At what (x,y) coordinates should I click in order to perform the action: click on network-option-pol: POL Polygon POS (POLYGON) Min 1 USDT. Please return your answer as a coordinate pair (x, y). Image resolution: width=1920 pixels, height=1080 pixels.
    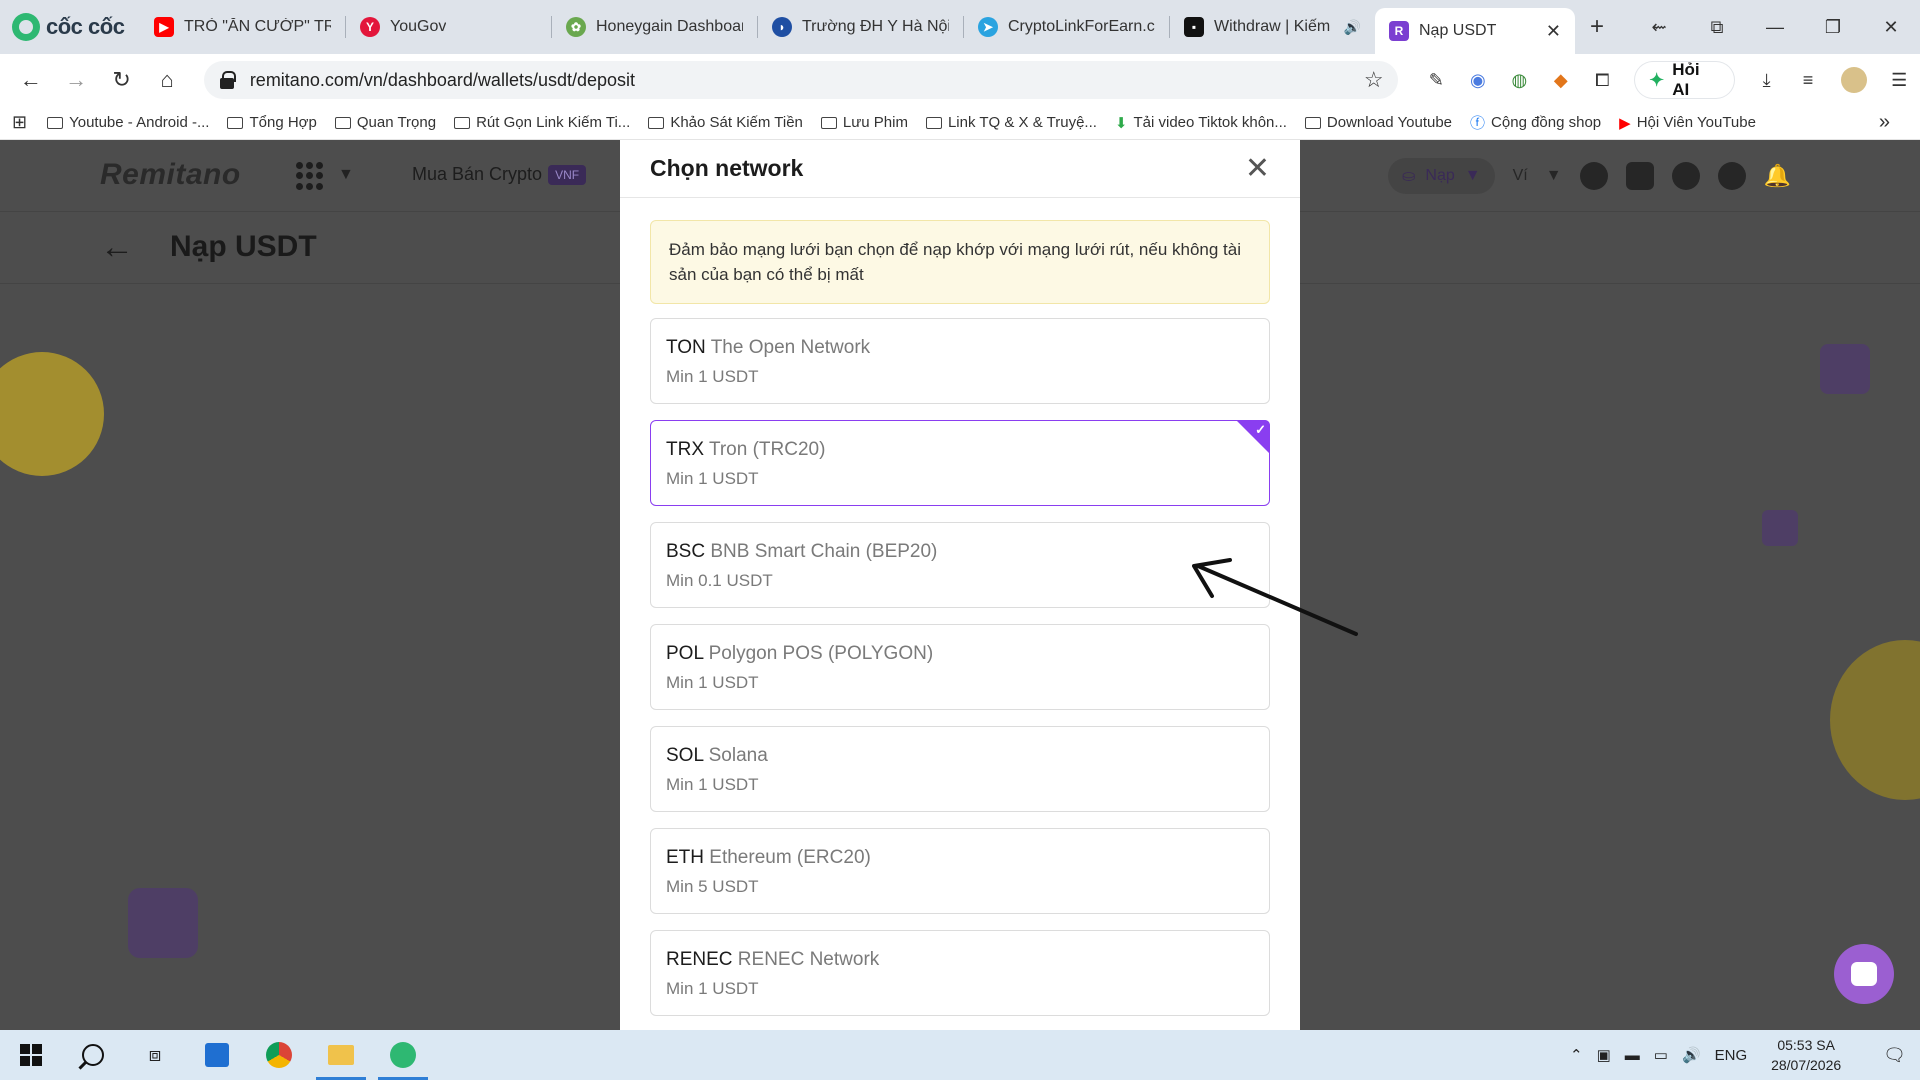
    Looking at the image, I should click on (960, 667).